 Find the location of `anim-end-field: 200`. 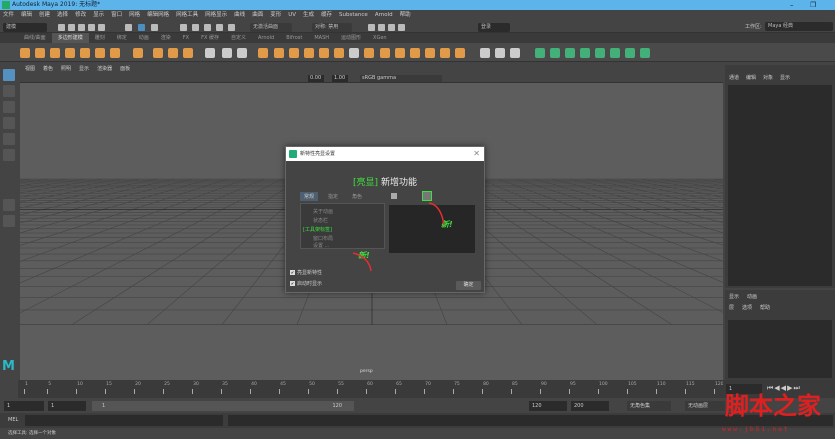

anim-end-field: 200 is located at coordinates (590, 405).